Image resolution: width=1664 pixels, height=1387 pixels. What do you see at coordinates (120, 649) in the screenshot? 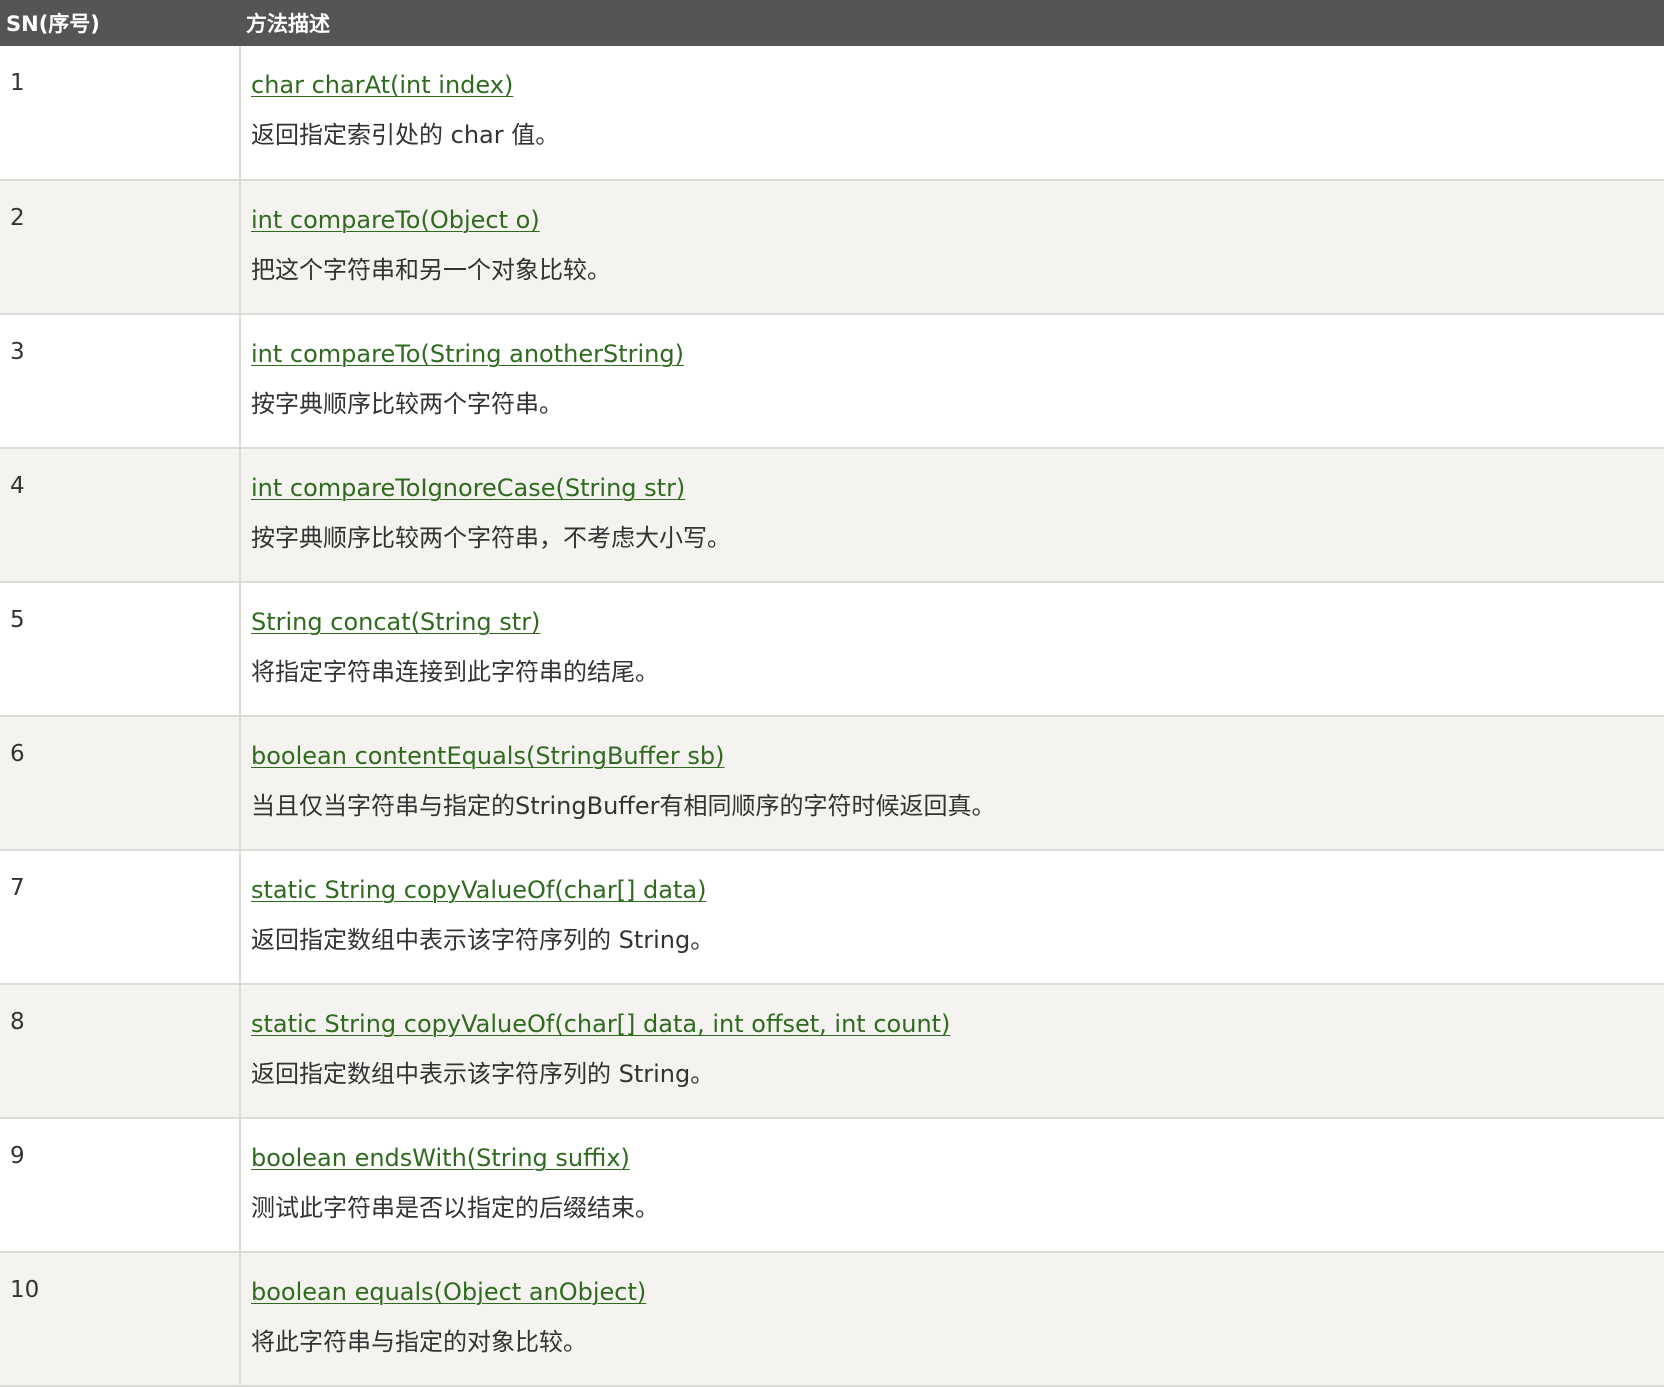
I see `row-sn: 5` at bounding box center [120, 649].